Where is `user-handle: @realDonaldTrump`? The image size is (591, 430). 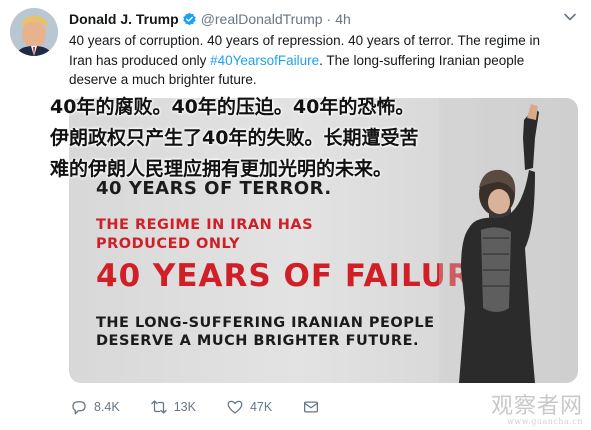 user-handle: @realDonaldTrump is located at coordinates (262, 19).